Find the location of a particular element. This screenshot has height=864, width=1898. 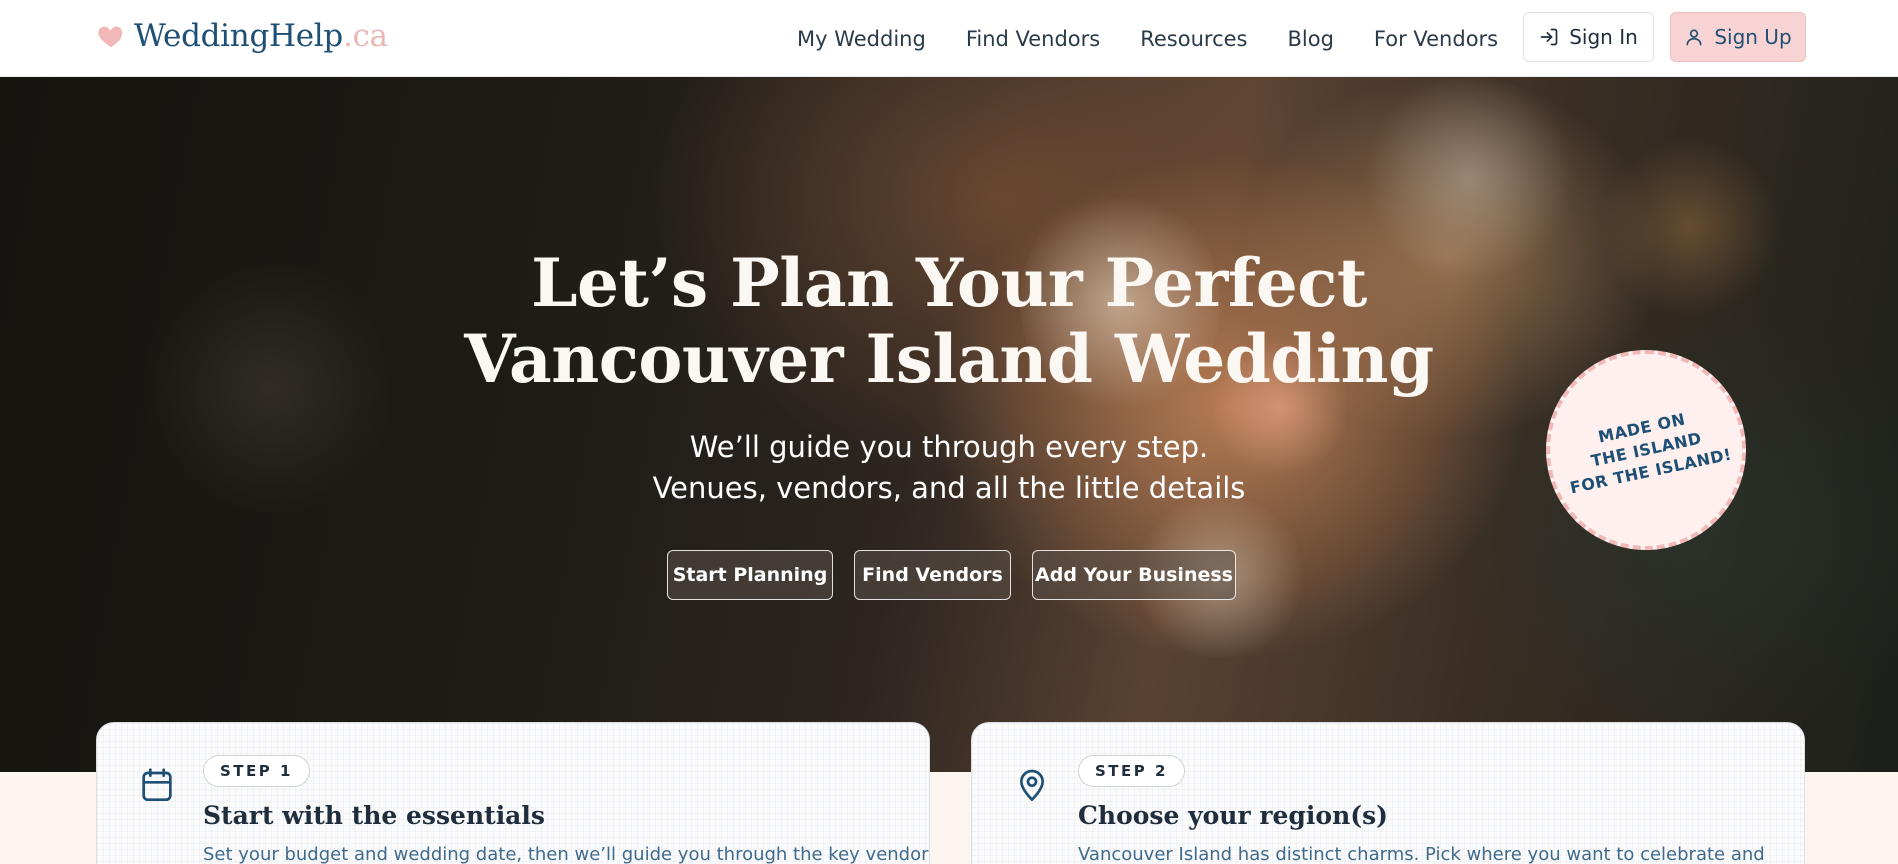

logo-wordmark: WeddingHelp is located at coordinates (238, 36).